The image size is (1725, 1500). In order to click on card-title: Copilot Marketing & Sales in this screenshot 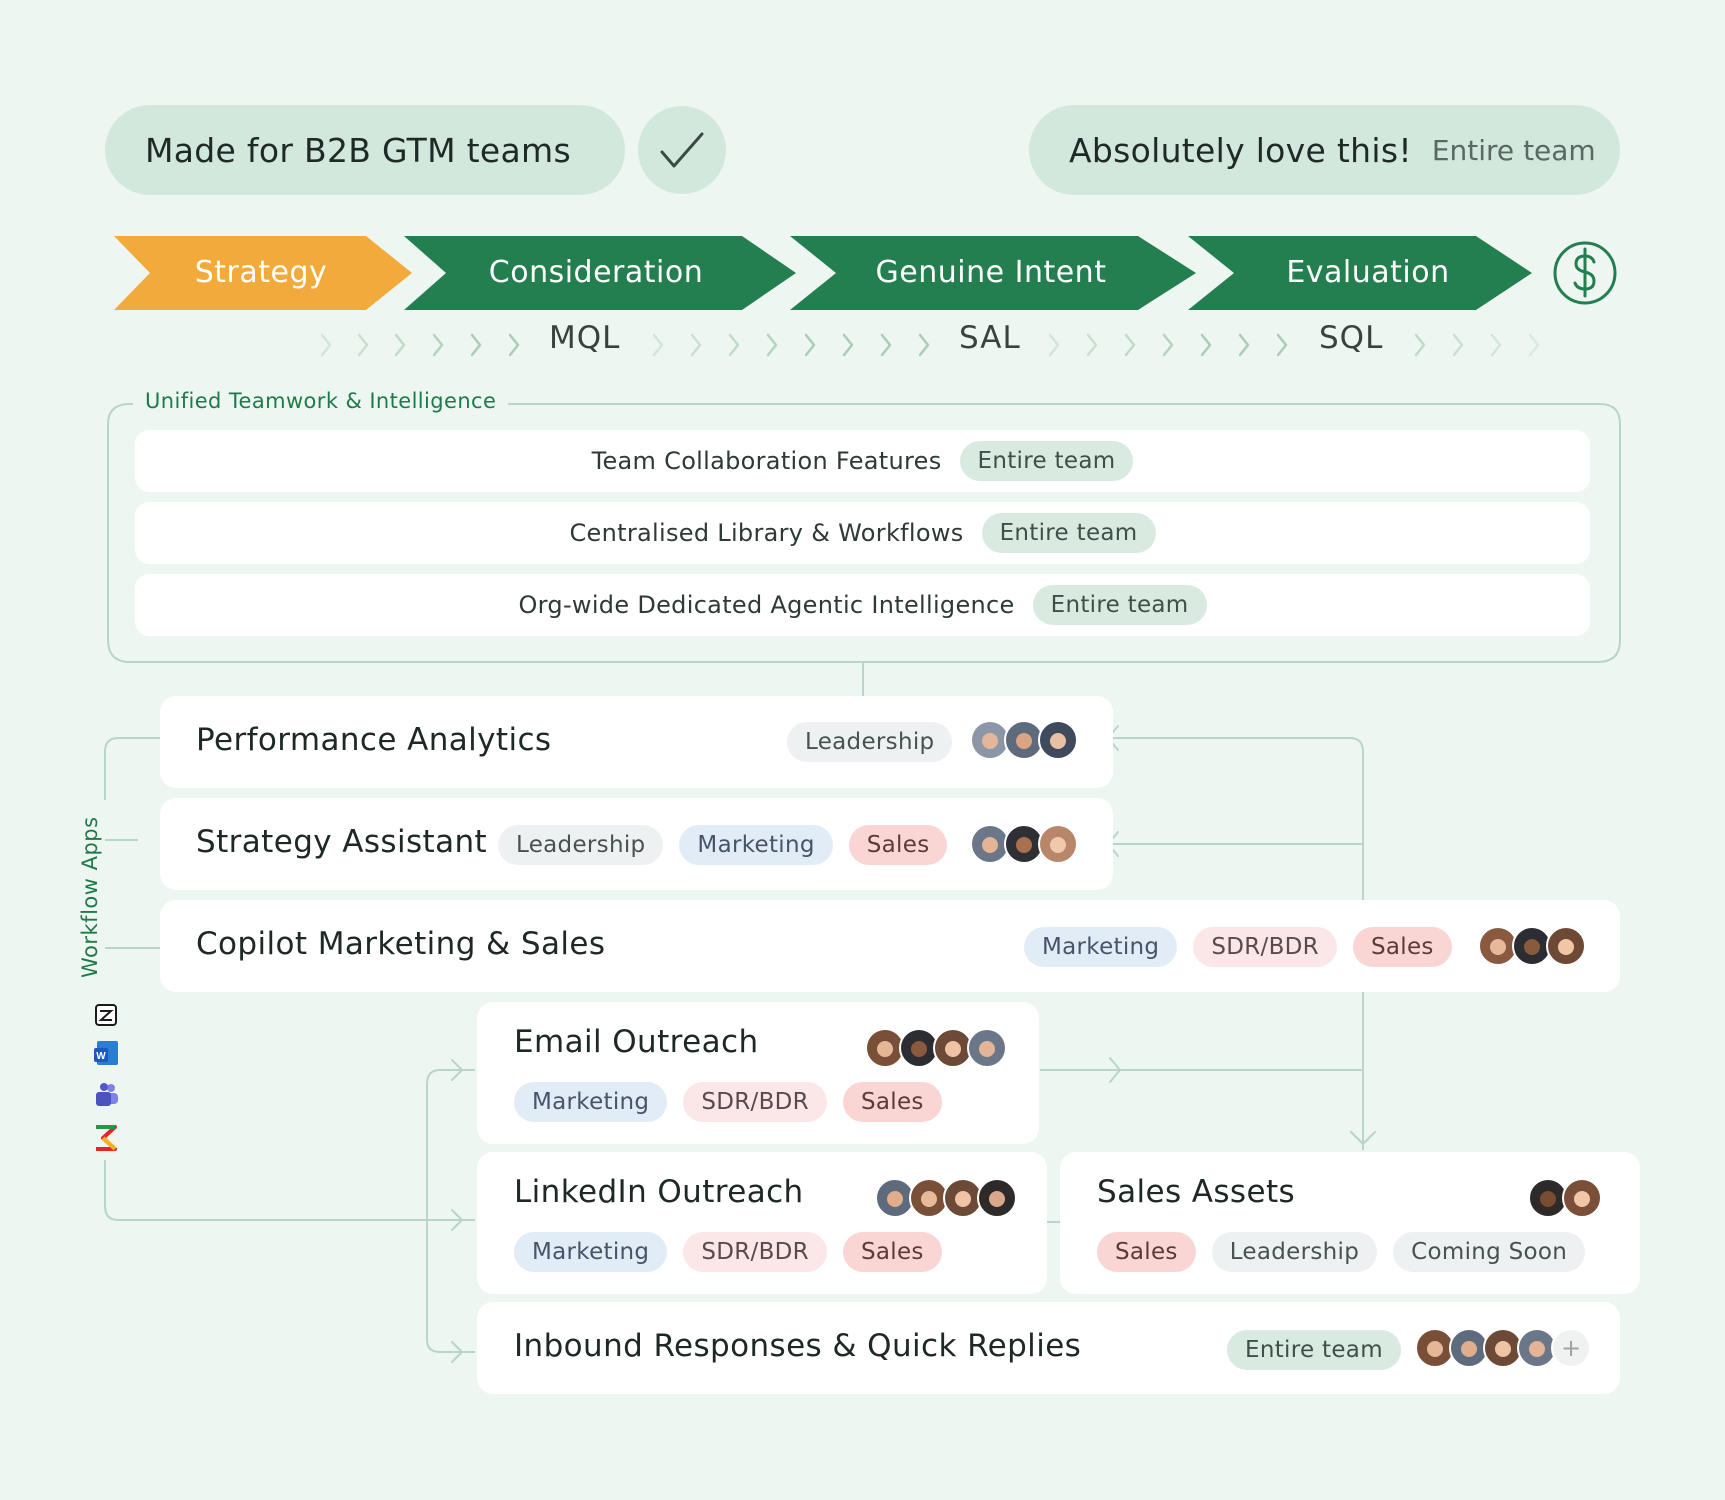, I will do `click(401, 944)`.